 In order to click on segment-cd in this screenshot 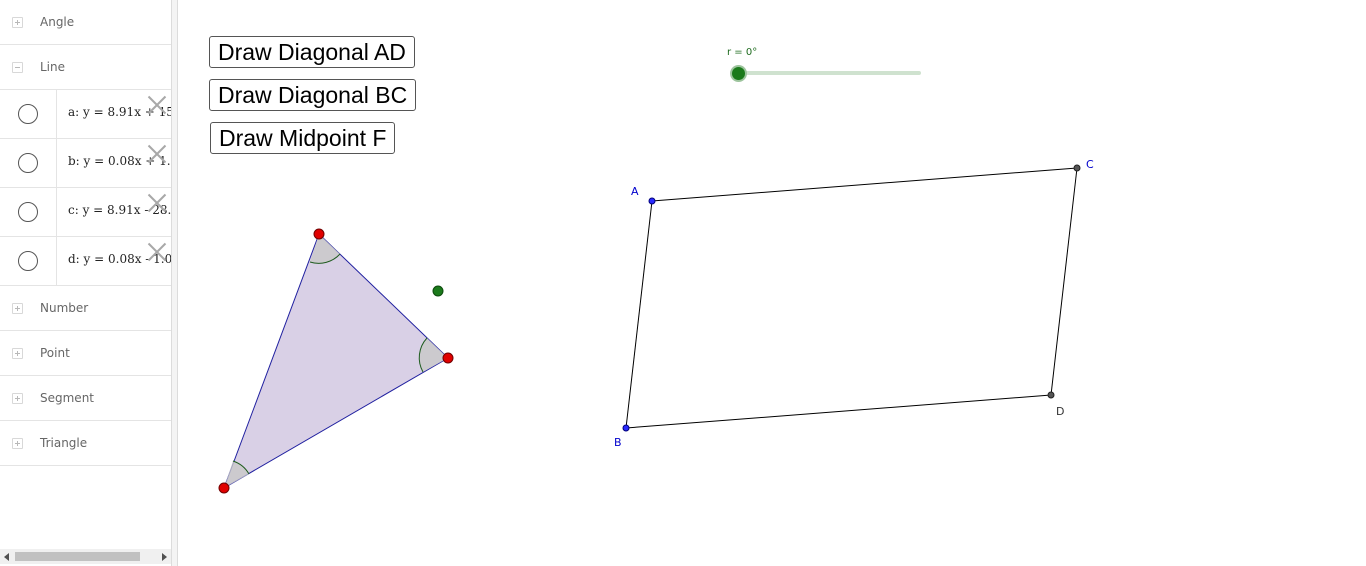, I will do `click(1064, 281)`.